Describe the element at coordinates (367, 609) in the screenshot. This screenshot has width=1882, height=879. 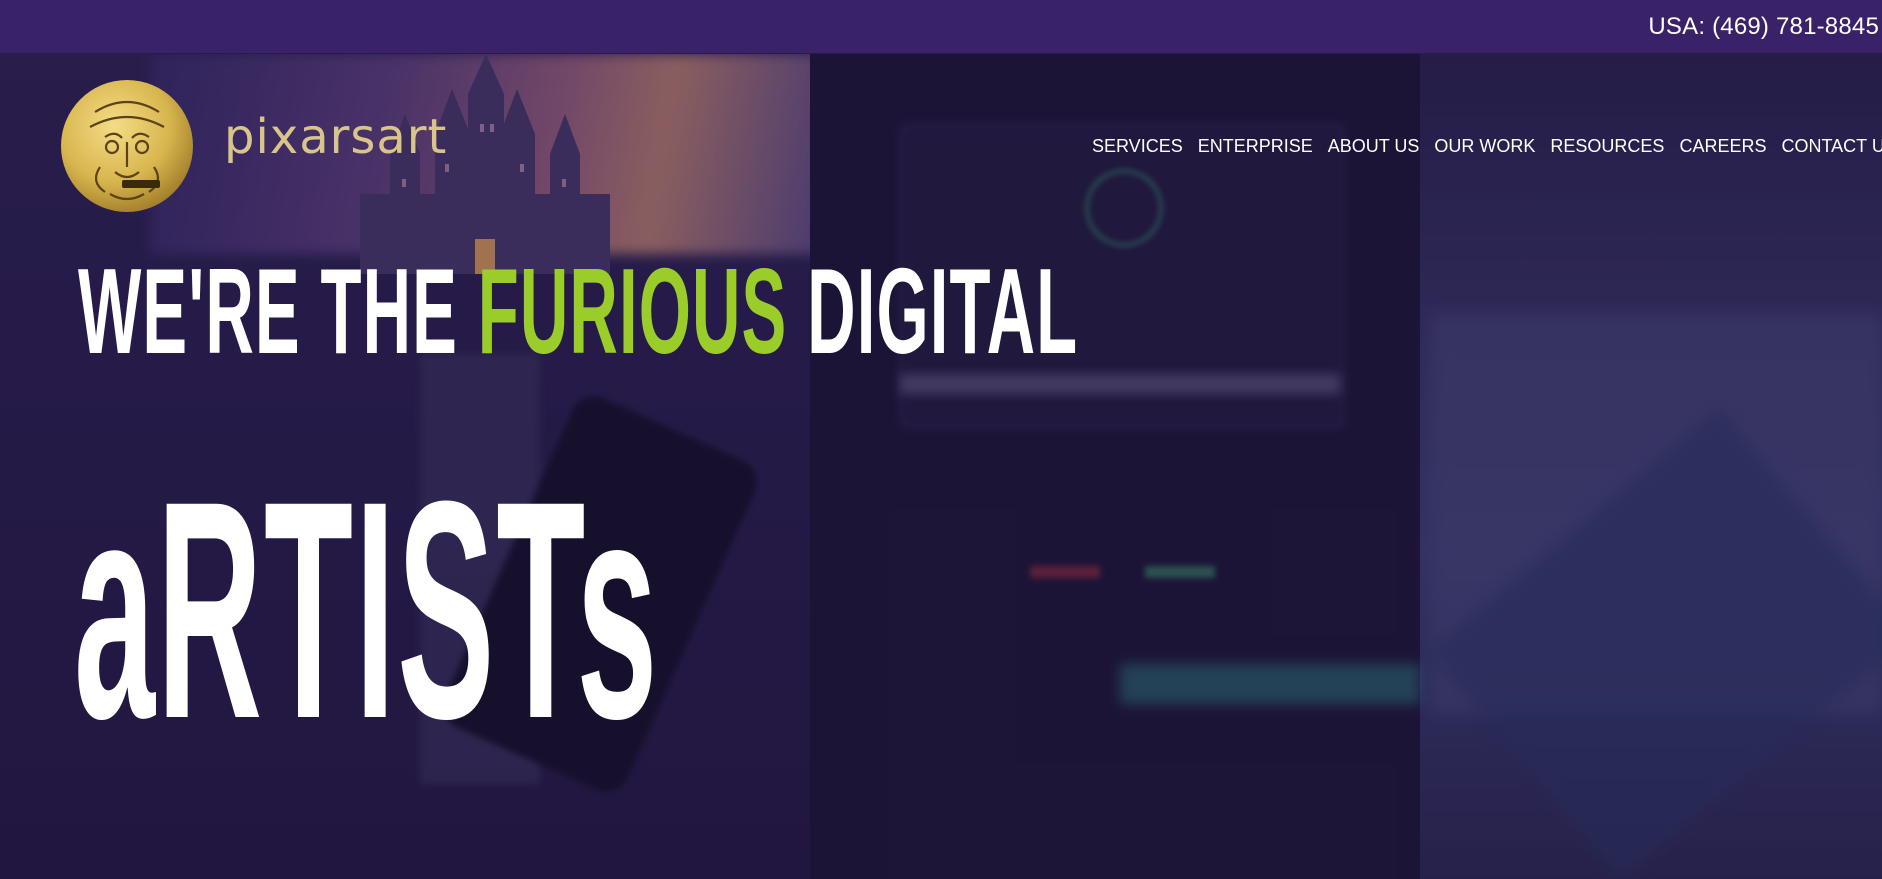
I see `hero-big-word: aRTISTs` at that location.